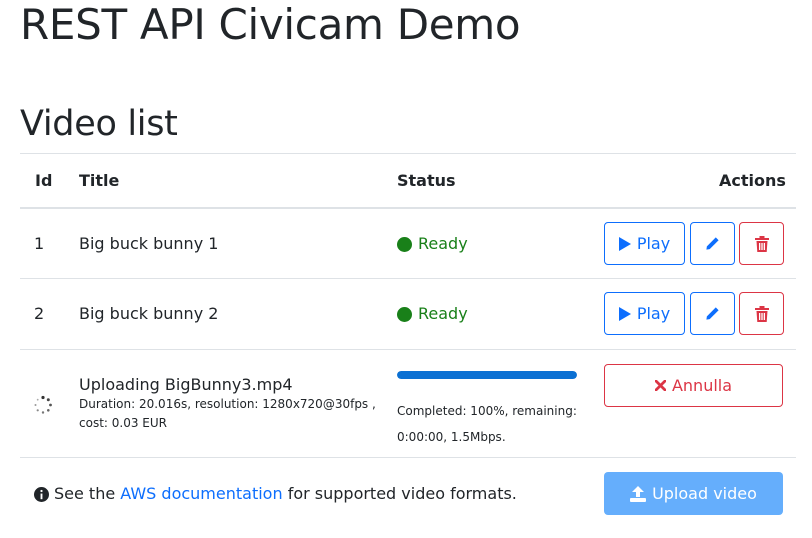 This screenshot has width=812, height=538. I want to click on upload-progress-fill, so click(487, 375).